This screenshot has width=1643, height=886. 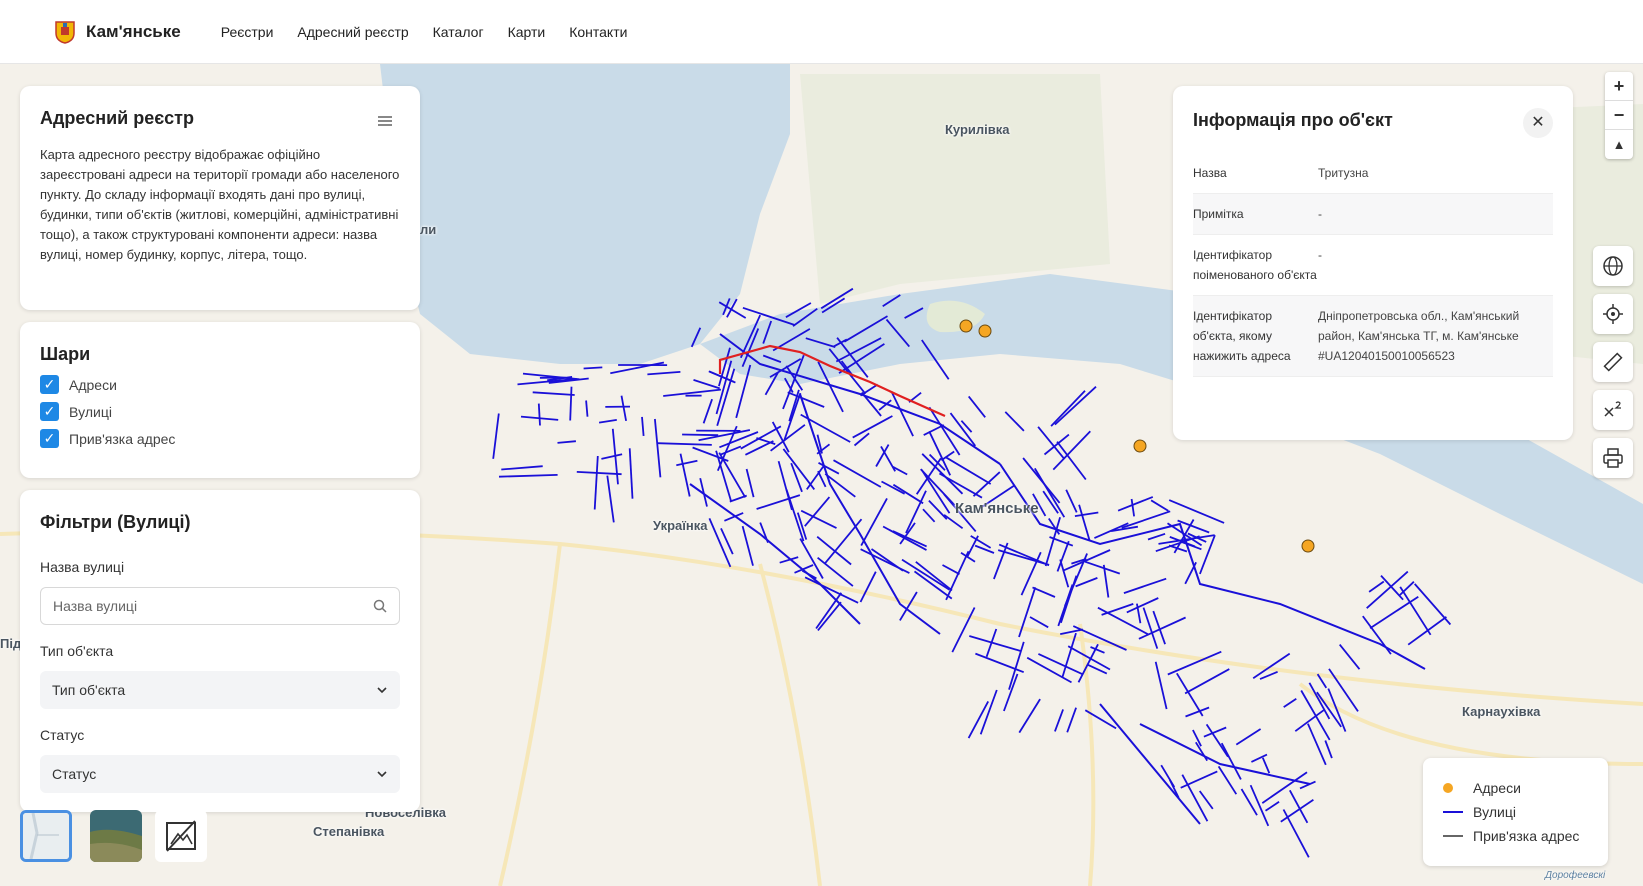 What do you see at coordinates (77, 651) in the screenshot?
I see `object-type-label: Тип об'єкта` at bounding box center [77, 651].